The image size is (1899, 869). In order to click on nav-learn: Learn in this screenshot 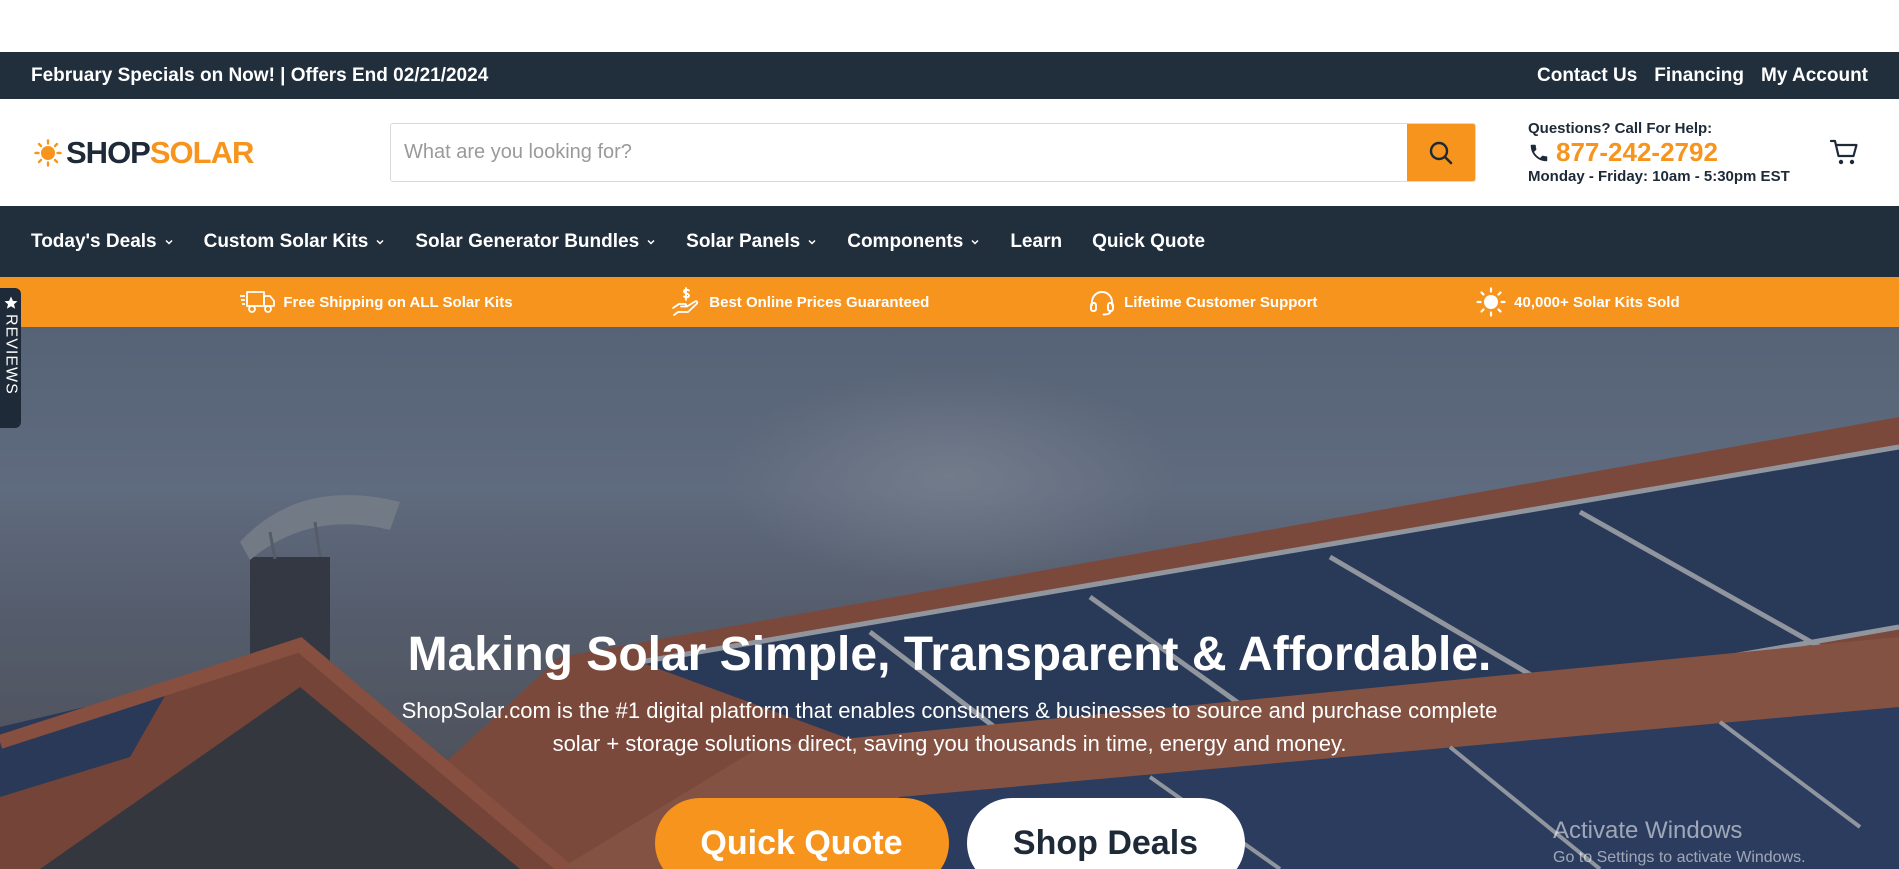, I will do `click(1036, 242)`.